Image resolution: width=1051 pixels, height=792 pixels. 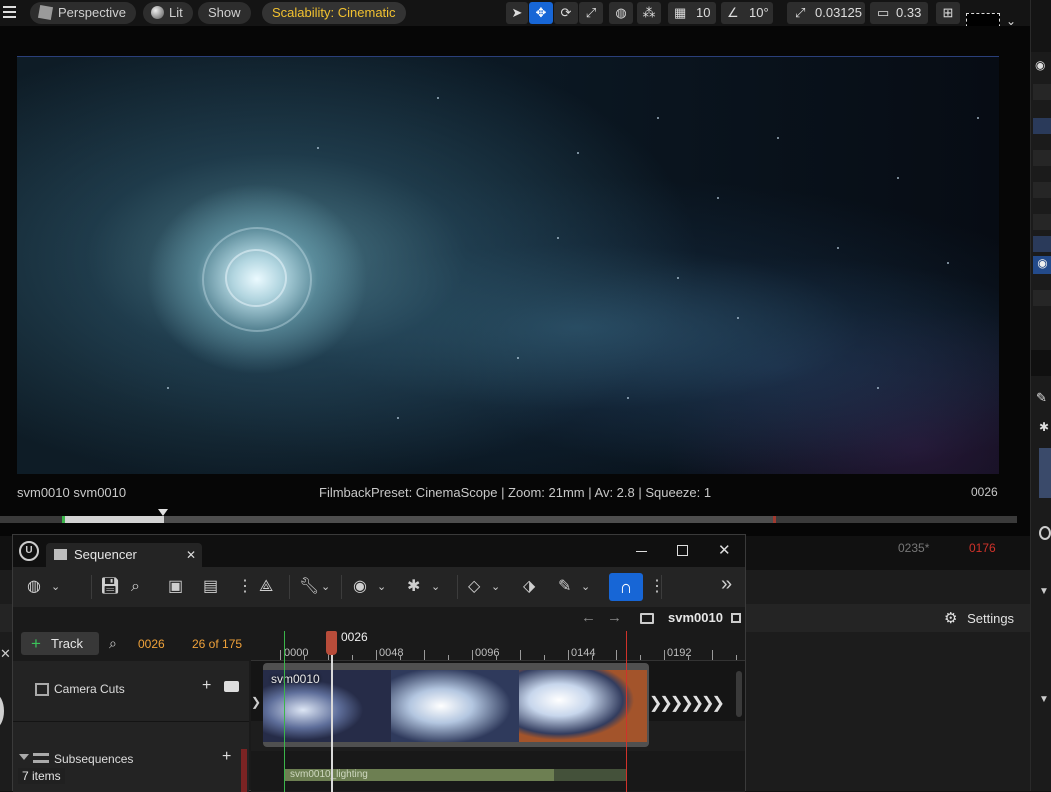 What do you see at coordinates (899, 13) in the screenshot?
I see `camera-speed-button: ▭ 0.33` at bounding box center [899, 13].